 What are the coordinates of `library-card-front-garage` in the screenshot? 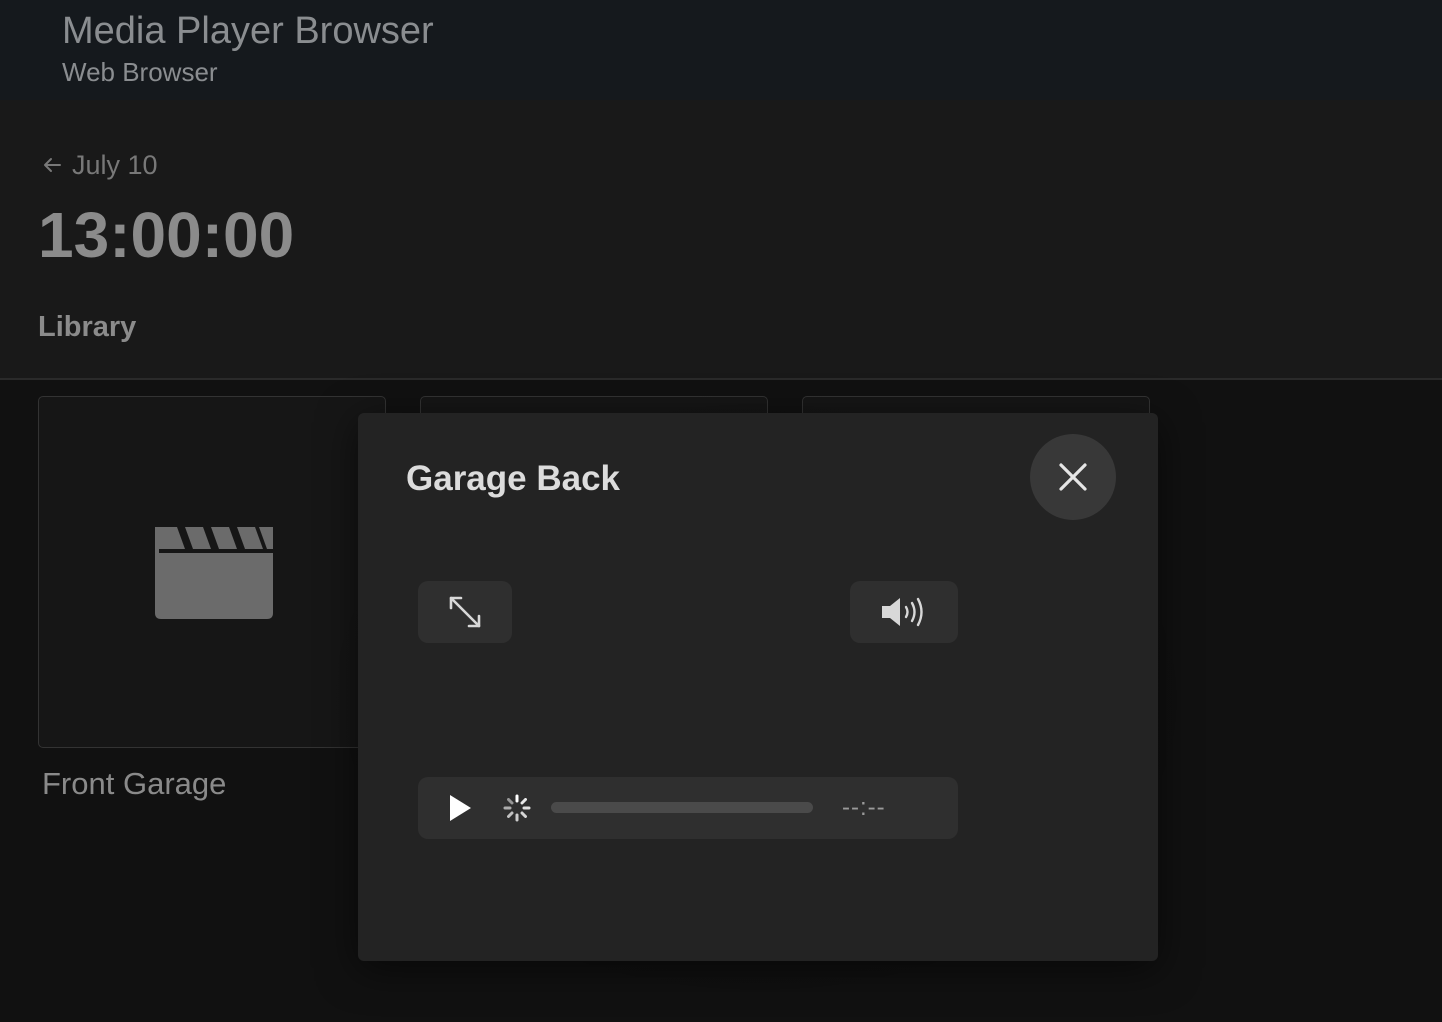 It's located at (212, 572).